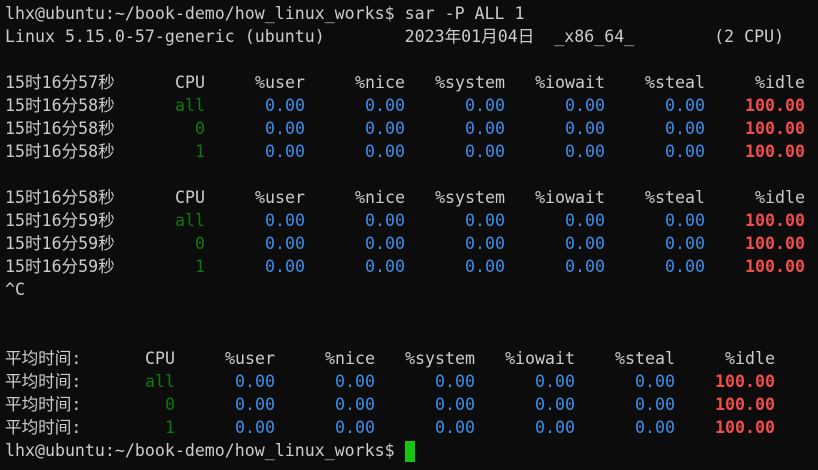 The width and height of the screenshot is (818, 470). Describe the element at coordinates (15, 289) in the screenshot. I see `interrupt-text: ^C` at that location.